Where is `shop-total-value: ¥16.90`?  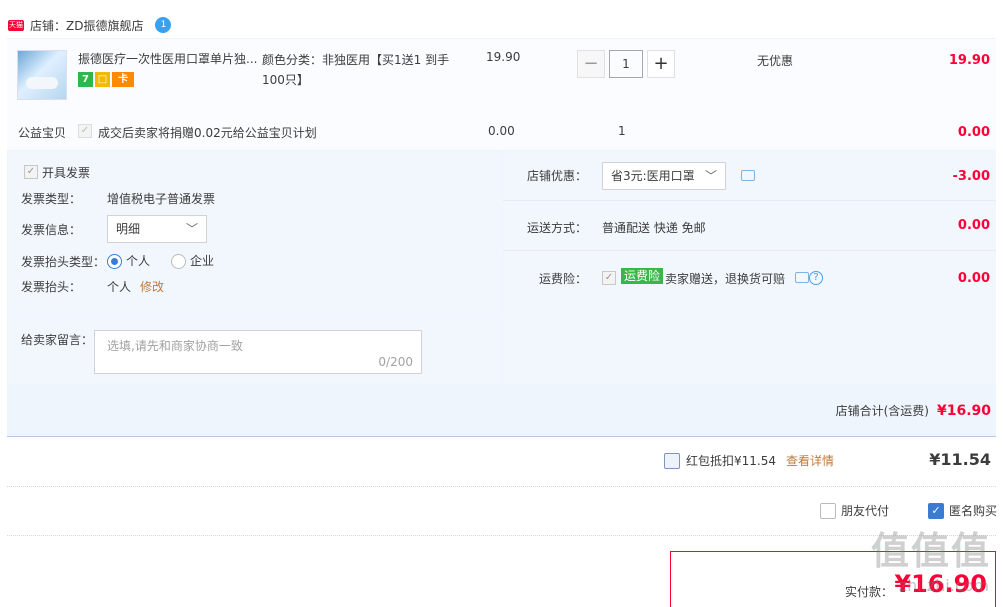
shop-total-value: ¥16.90 is located at coordinates (963, 411).